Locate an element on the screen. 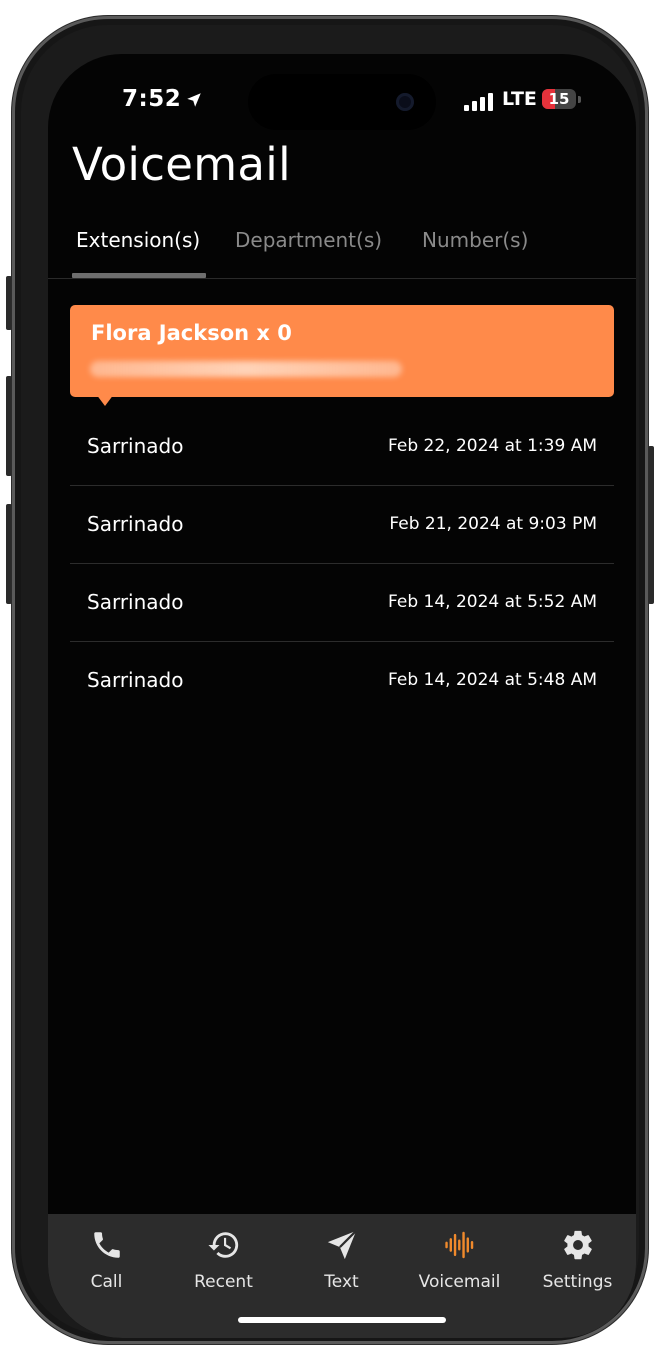  home-indicator is located at coordinates (342, 1320).